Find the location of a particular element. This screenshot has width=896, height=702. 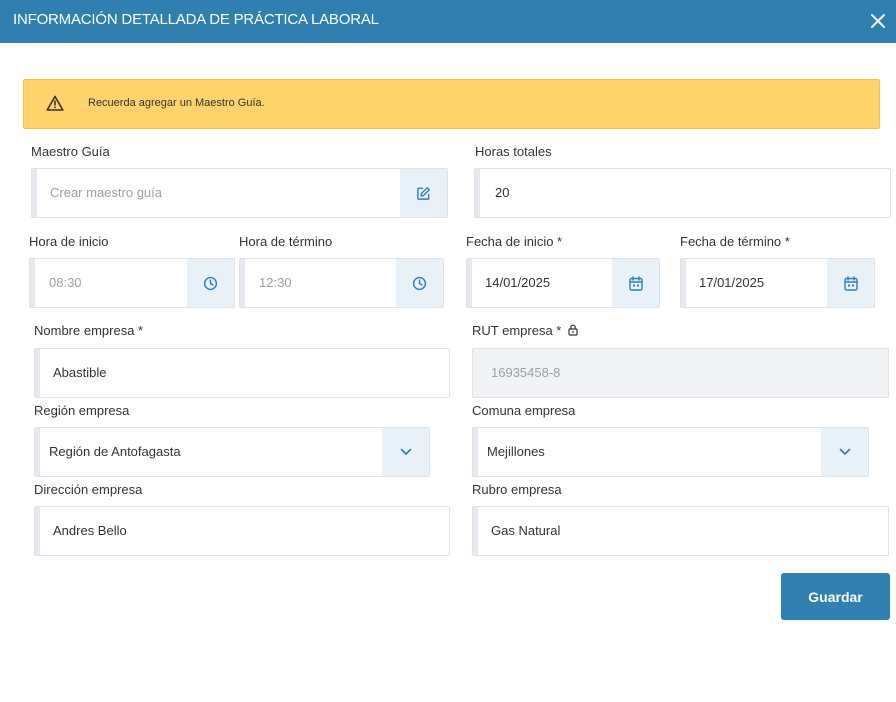

lock-icon is located at coordinates (573, 330).